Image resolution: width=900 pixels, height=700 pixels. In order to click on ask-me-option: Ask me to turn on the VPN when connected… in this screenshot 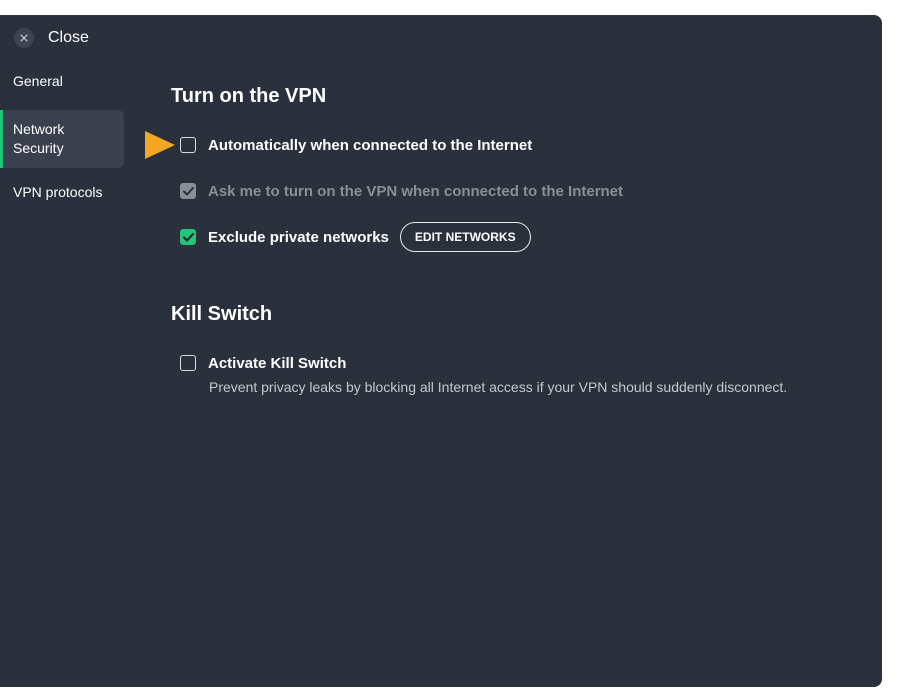, I will do `click(511, 191)`.